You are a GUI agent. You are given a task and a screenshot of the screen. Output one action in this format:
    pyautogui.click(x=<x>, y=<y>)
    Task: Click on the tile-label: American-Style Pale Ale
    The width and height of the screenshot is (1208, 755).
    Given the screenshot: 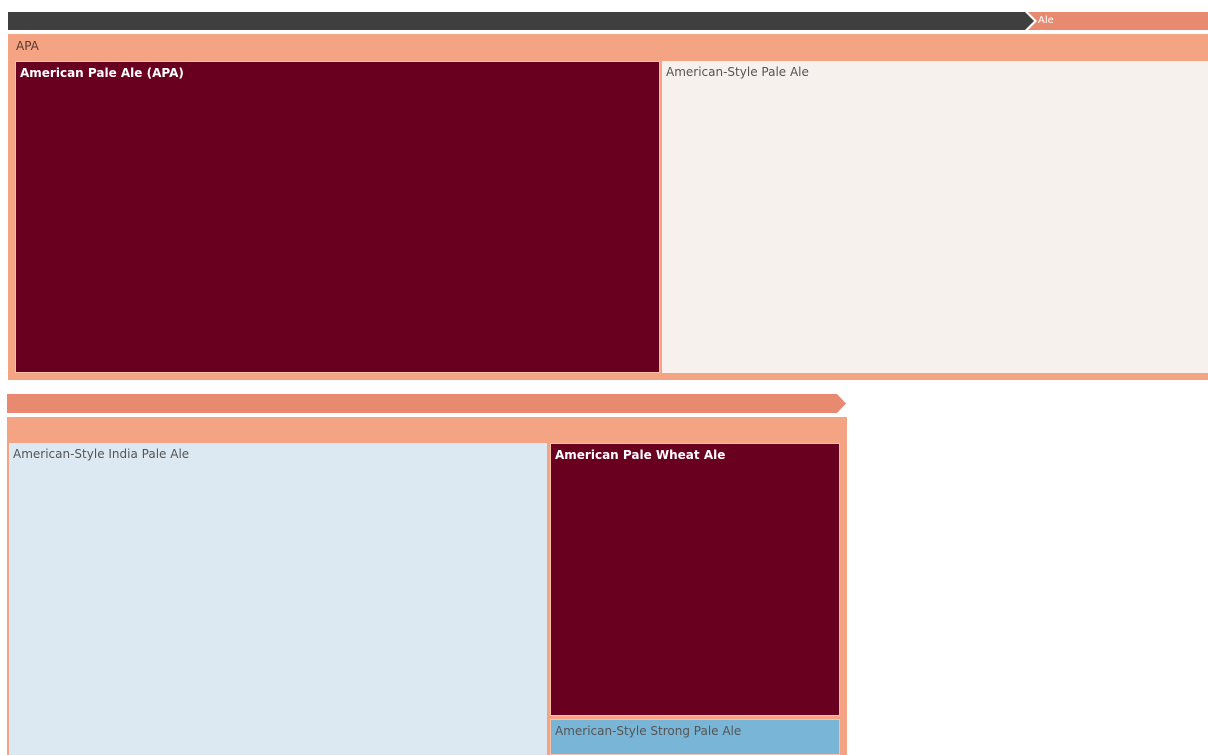 What is the action you would take?
    pyautogui.click(x=737, y=72)
    